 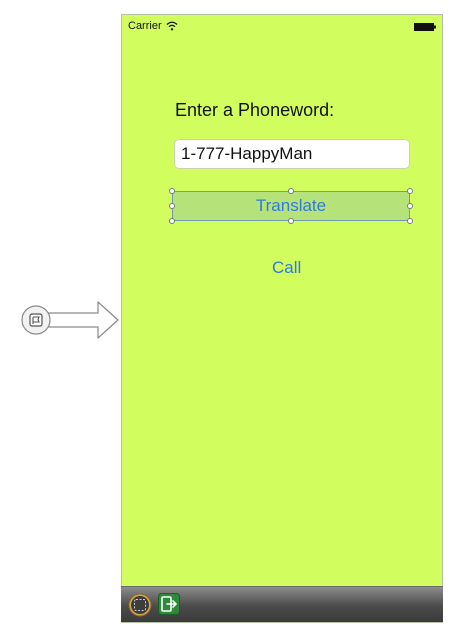 I want to click on resize-handle-top-center, so click(x=291, y=191).